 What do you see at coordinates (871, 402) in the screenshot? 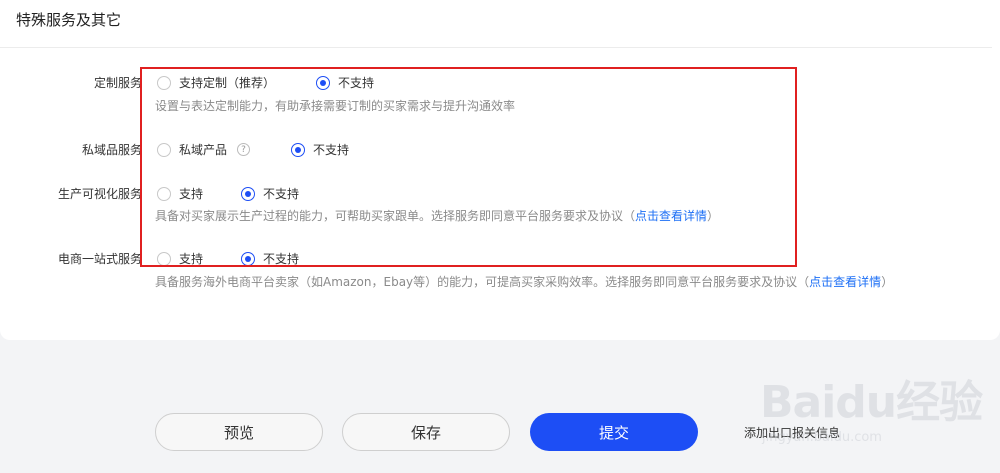
I see `watermark-logo: Baidu经验` at bounding box center [871, 402].